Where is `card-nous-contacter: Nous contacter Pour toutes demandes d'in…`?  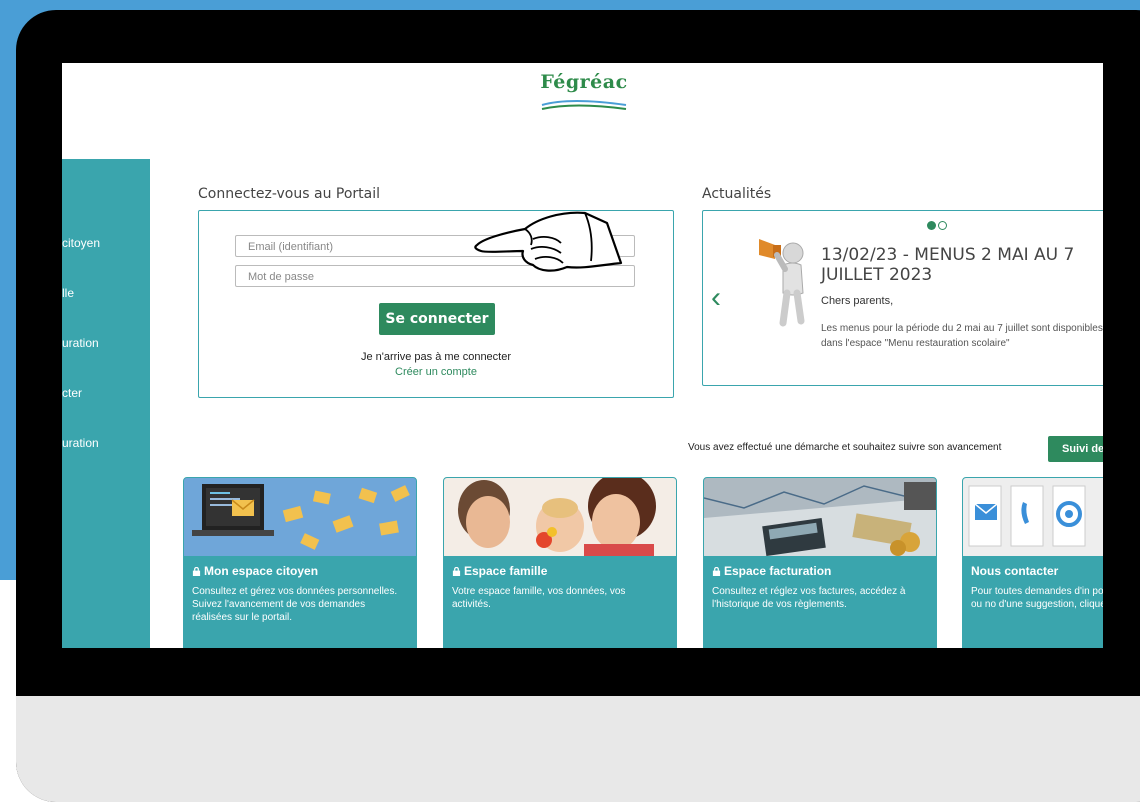
card-nous-contacter: Nous contacter Pour toutes demandes d'in… is located at coordinates (1032, 562).